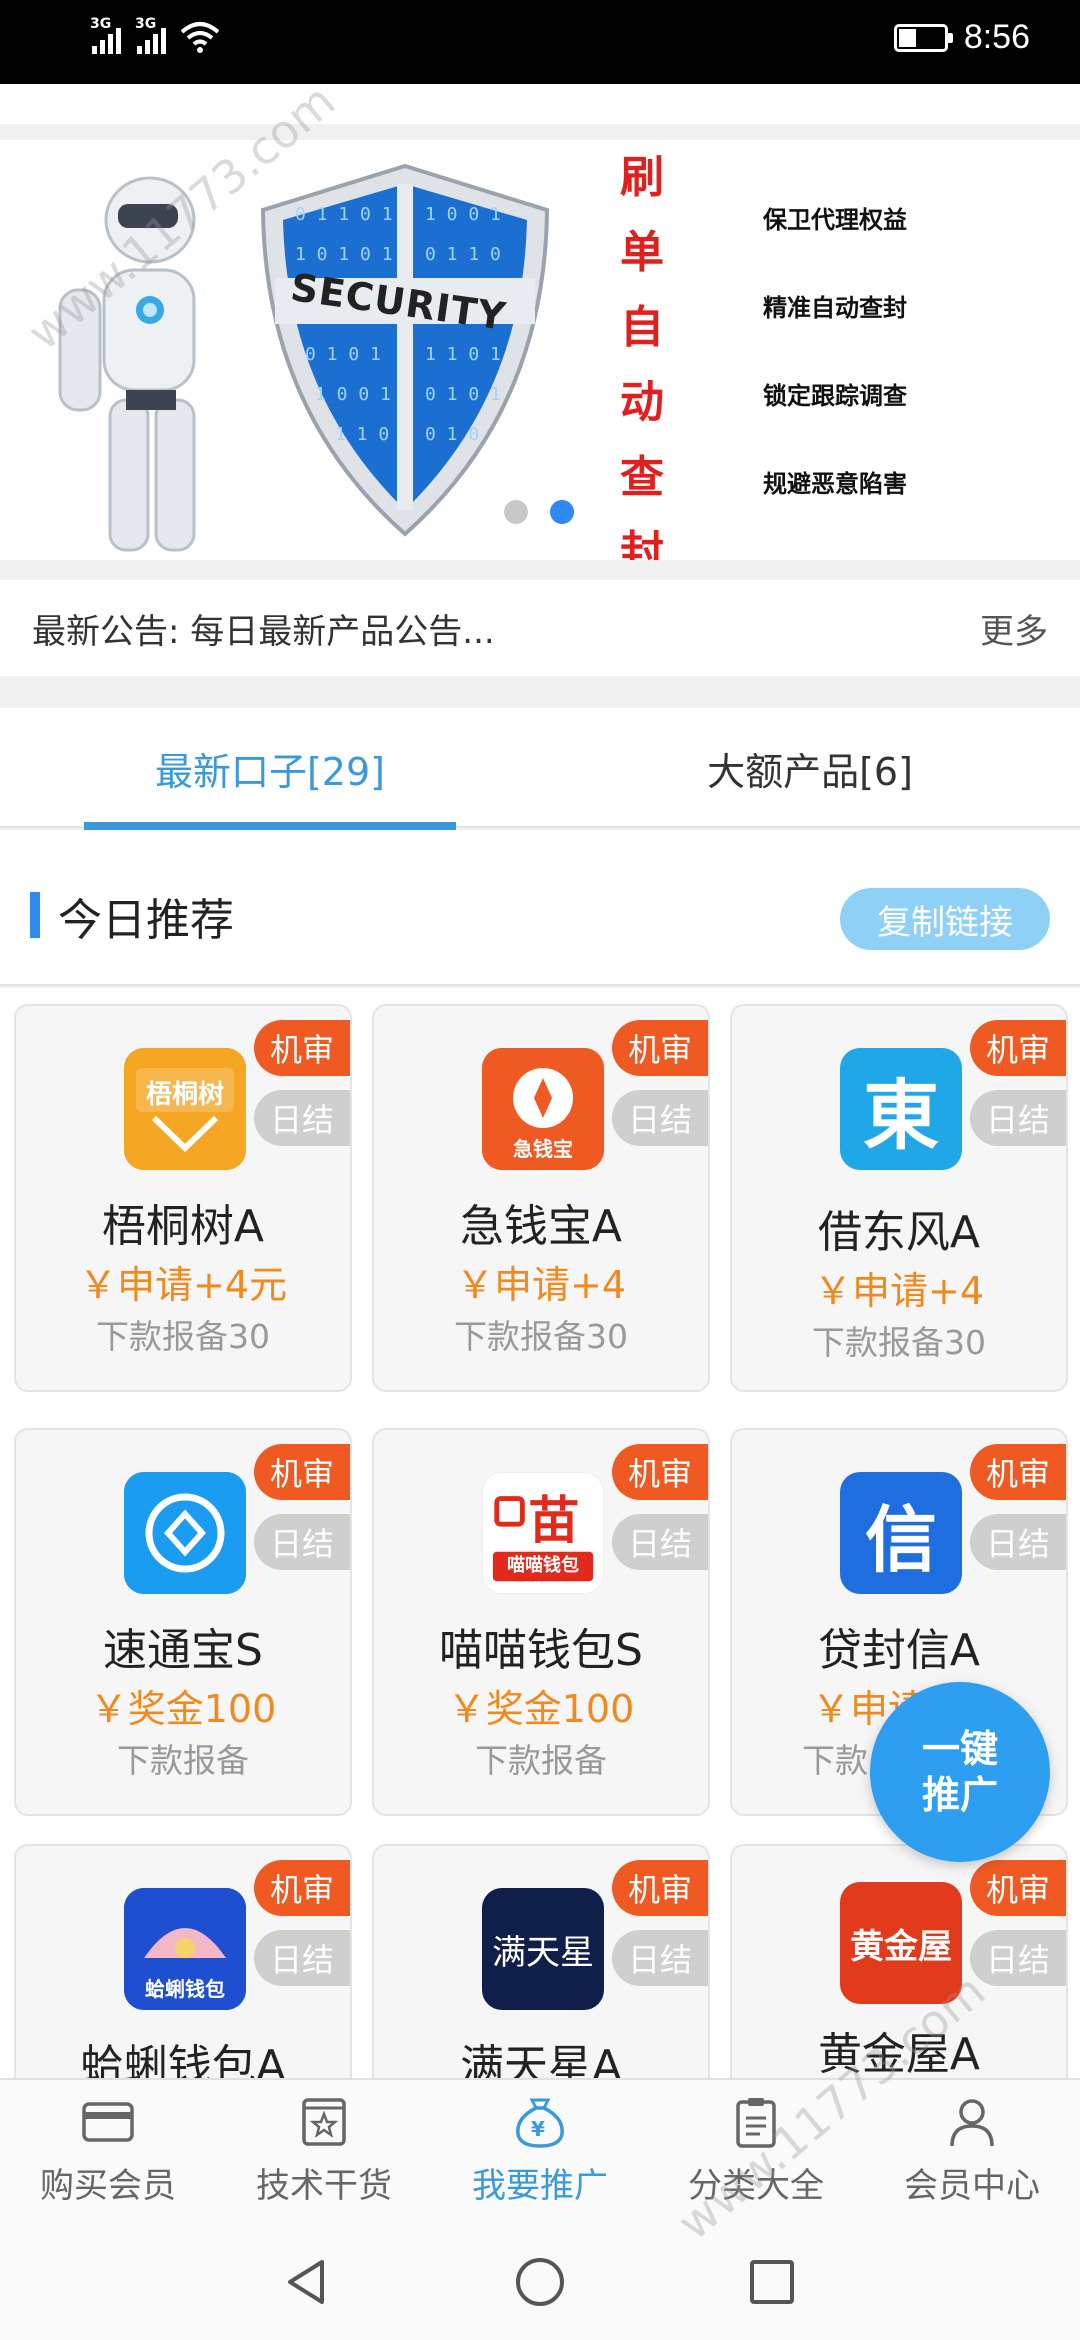  Describe the element at coordinates (185, 1989) in the screenshot. I see `logo-text: 蛤蜊钱包` at that location.